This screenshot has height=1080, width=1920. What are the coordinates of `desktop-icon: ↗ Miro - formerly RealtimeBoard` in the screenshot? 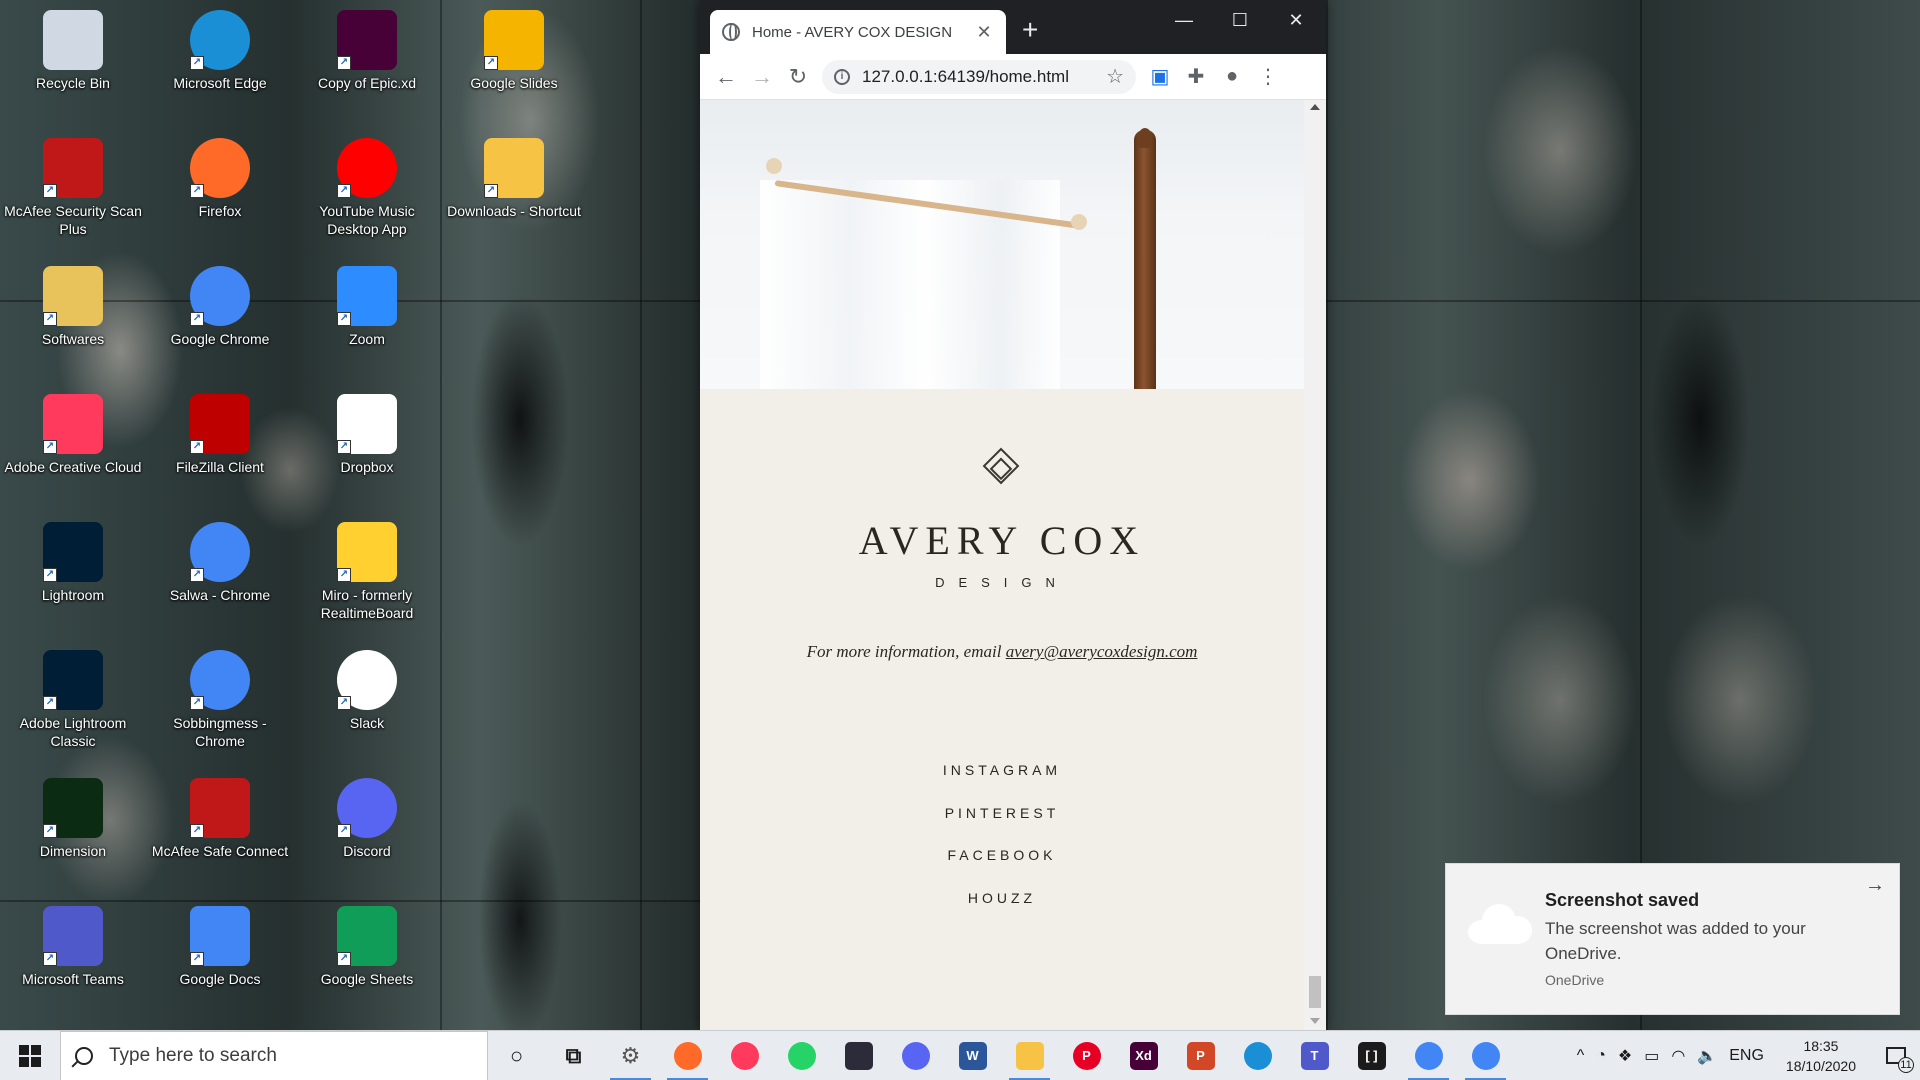 It's located at (367, 569).